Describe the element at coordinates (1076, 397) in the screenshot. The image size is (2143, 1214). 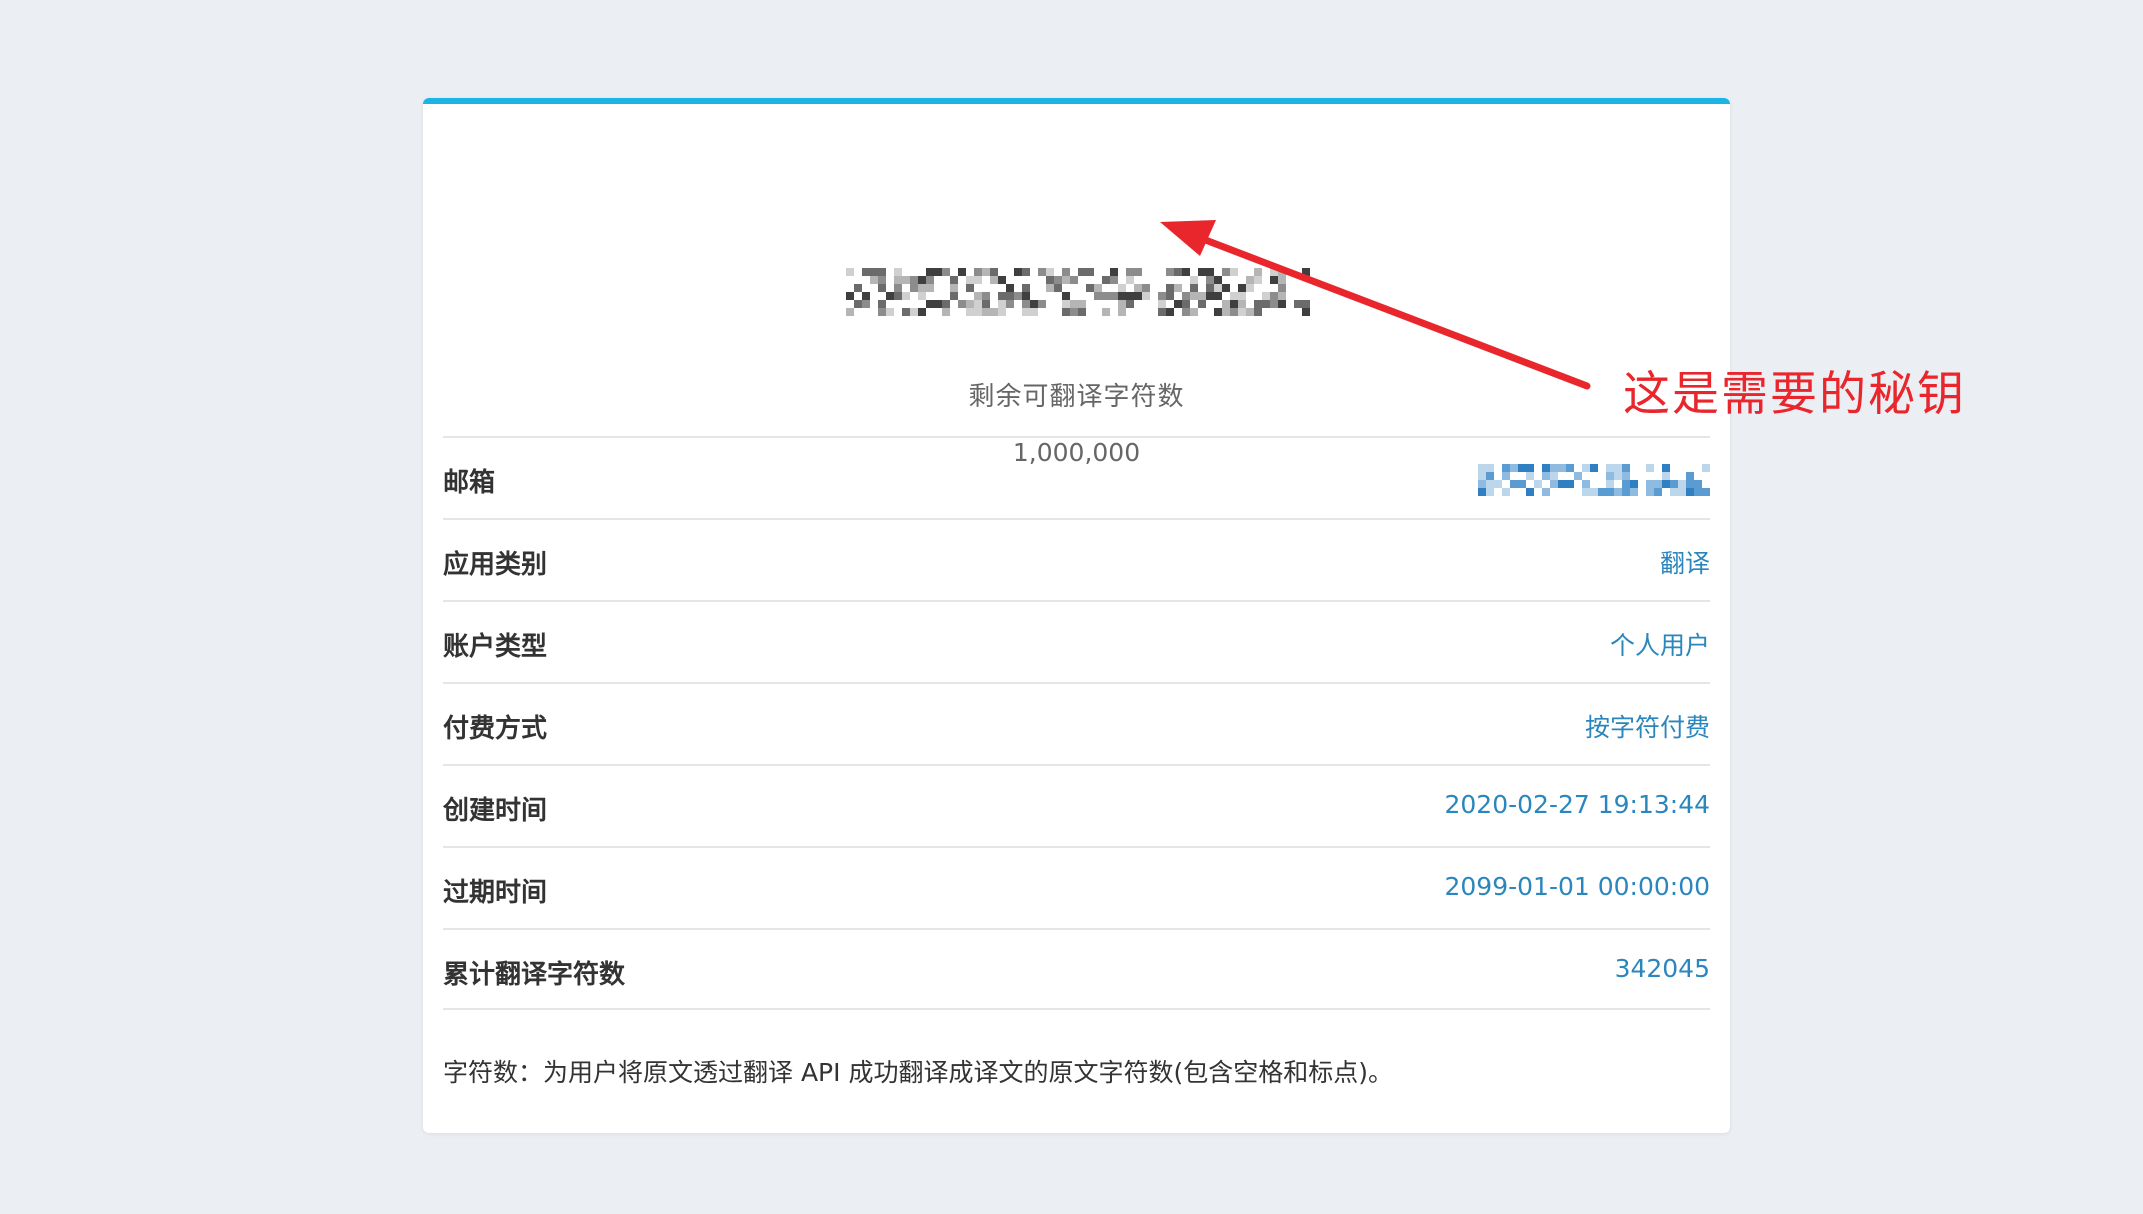
I see `remaining-characters-label: 剩余可翻译字符数` at that location.